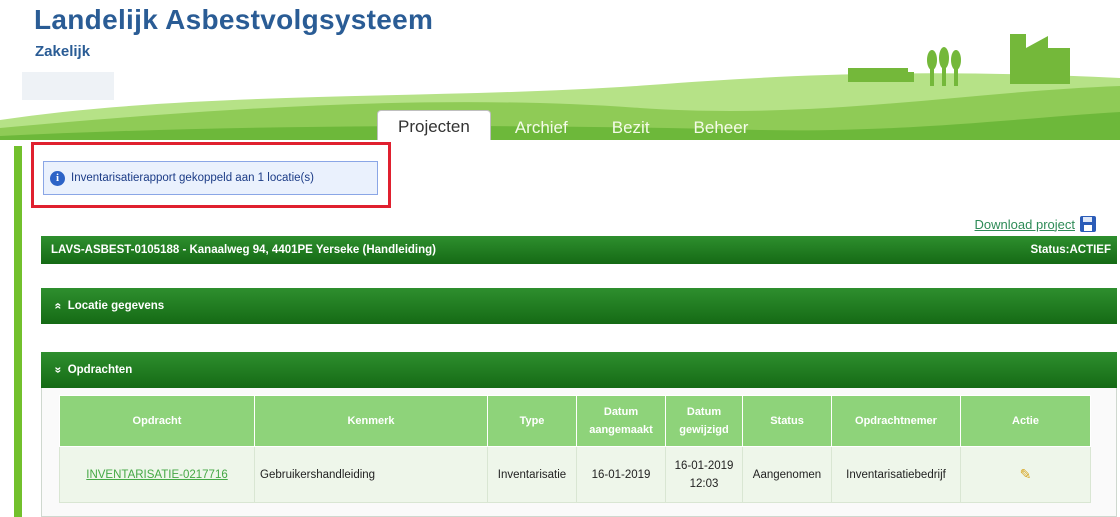 The image size is (1120, 517). I want to click on column-header-actie: Actie, so click(1025, 421).